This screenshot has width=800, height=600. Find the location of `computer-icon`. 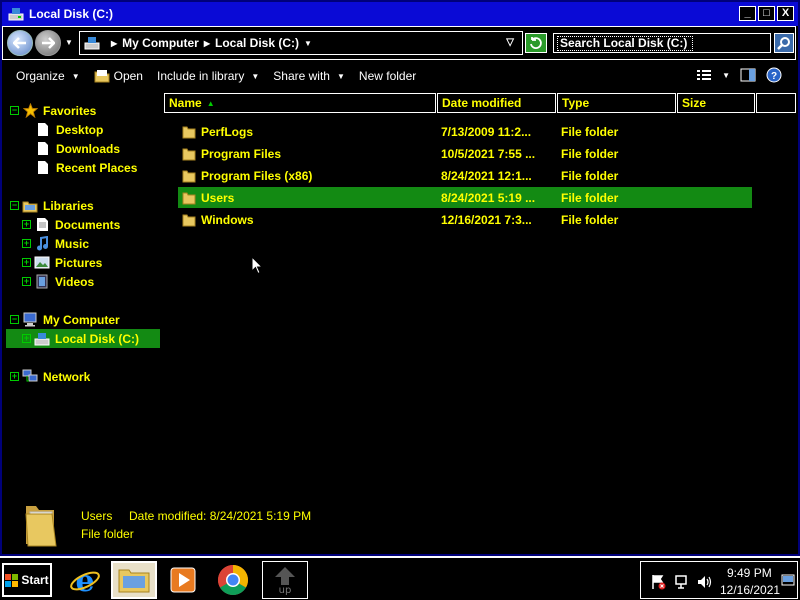

computer-icon is located at coordinates (30, 320).